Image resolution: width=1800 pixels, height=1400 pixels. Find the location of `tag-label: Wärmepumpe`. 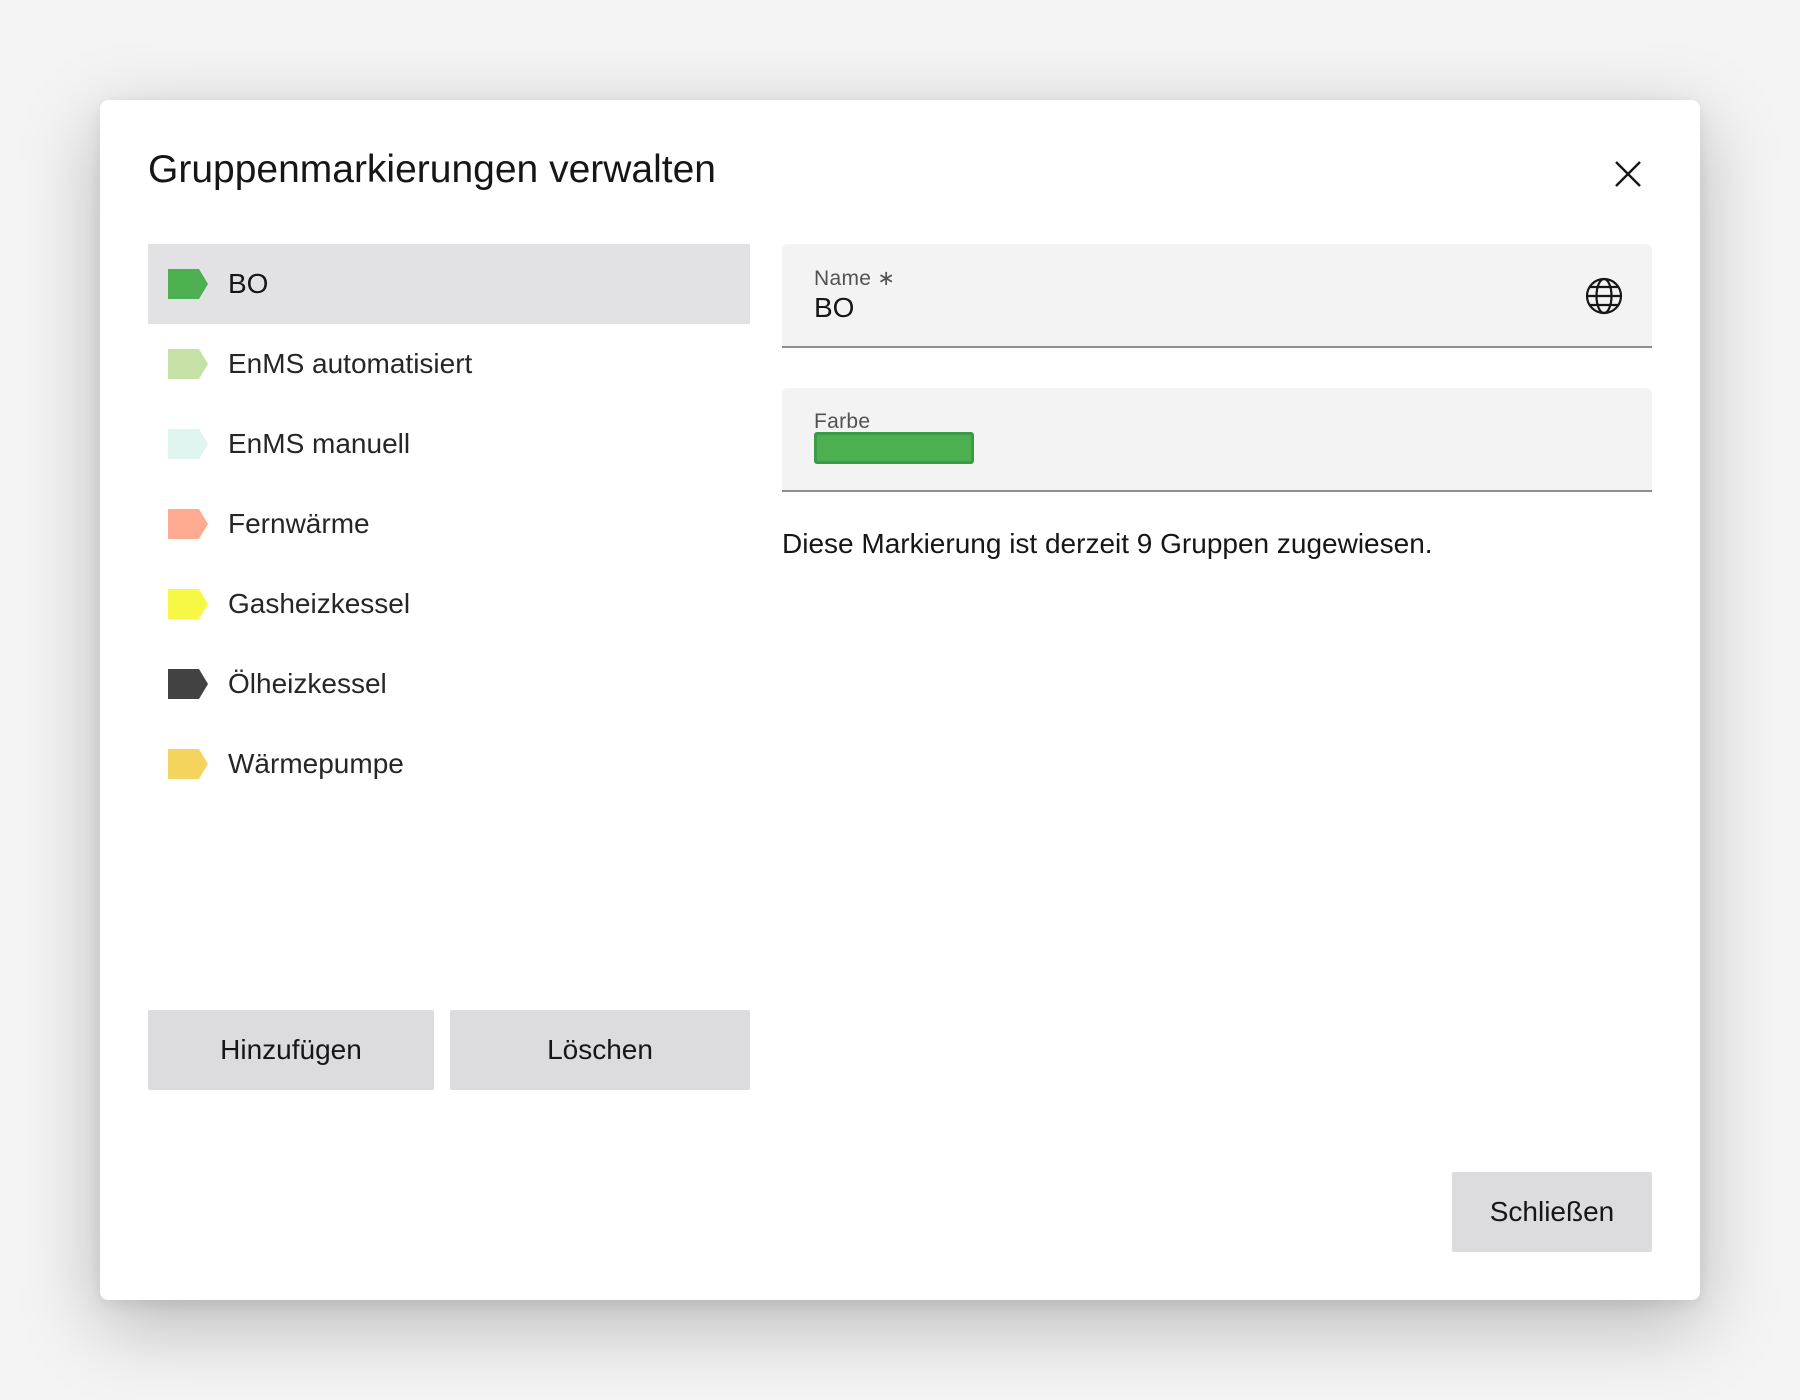

tag-label: Wärmepumpe is located at coordinates (316, 763).